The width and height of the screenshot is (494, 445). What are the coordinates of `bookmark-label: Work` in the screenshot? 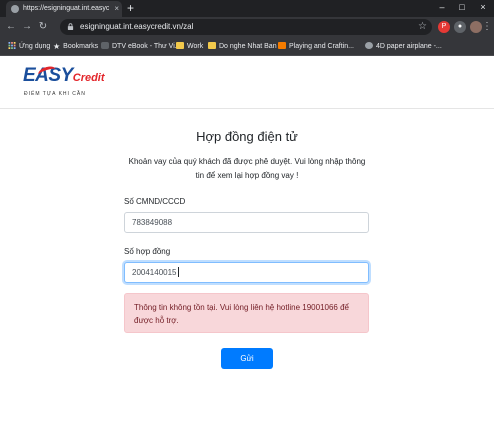 It's located at (195, 46).